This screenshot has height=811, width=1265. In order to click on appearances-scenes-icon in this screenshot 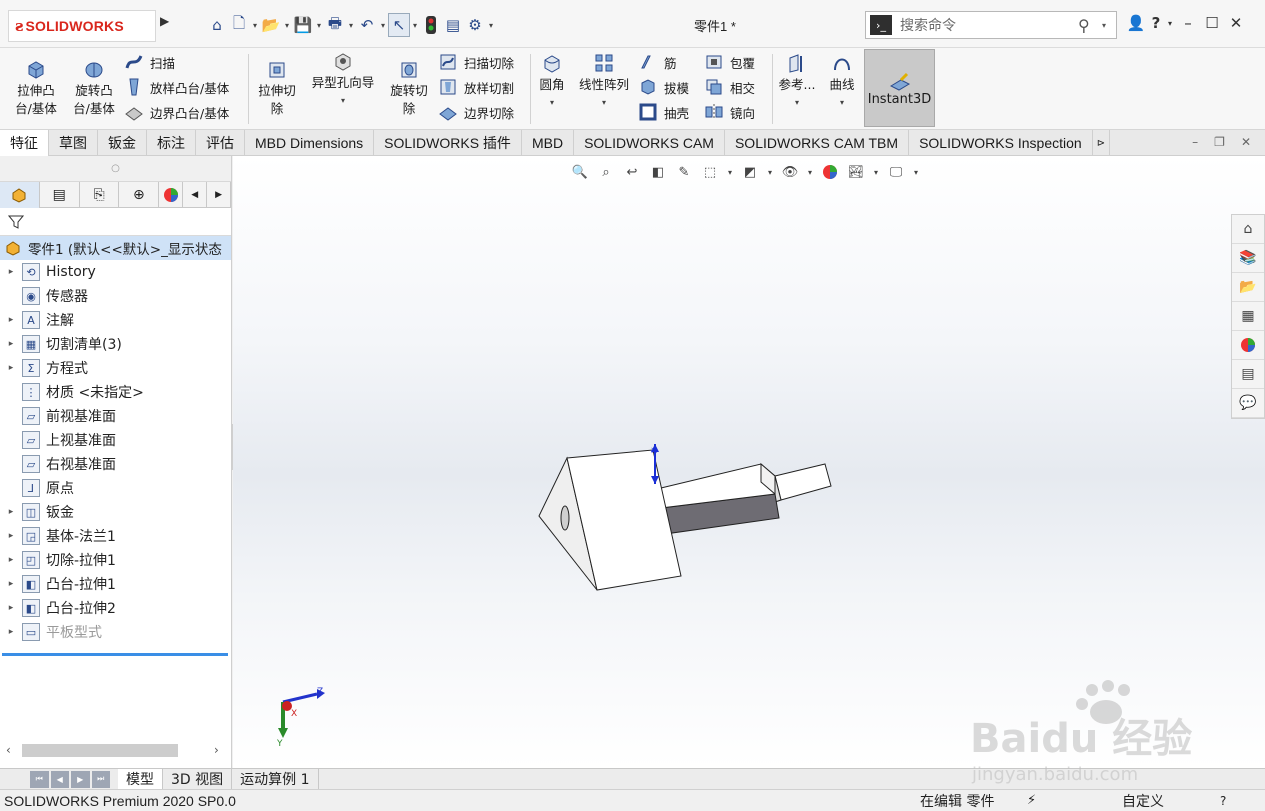, I will do `click(1248, 345)`.